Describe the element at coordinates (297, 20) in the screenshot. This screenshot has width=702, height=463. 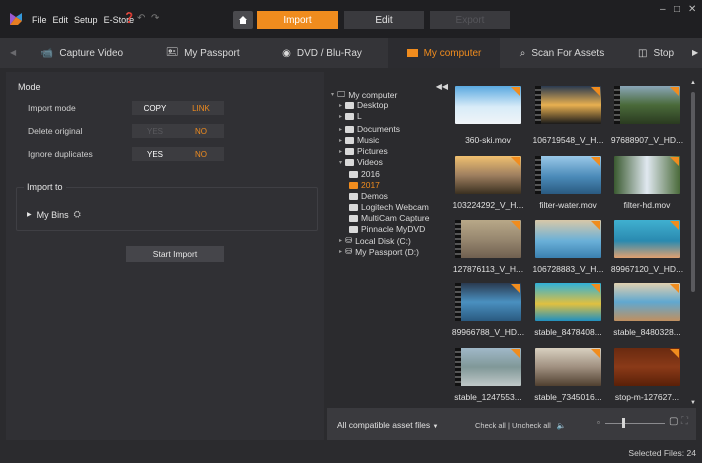
I see `import-mode-button: Import` at that location.